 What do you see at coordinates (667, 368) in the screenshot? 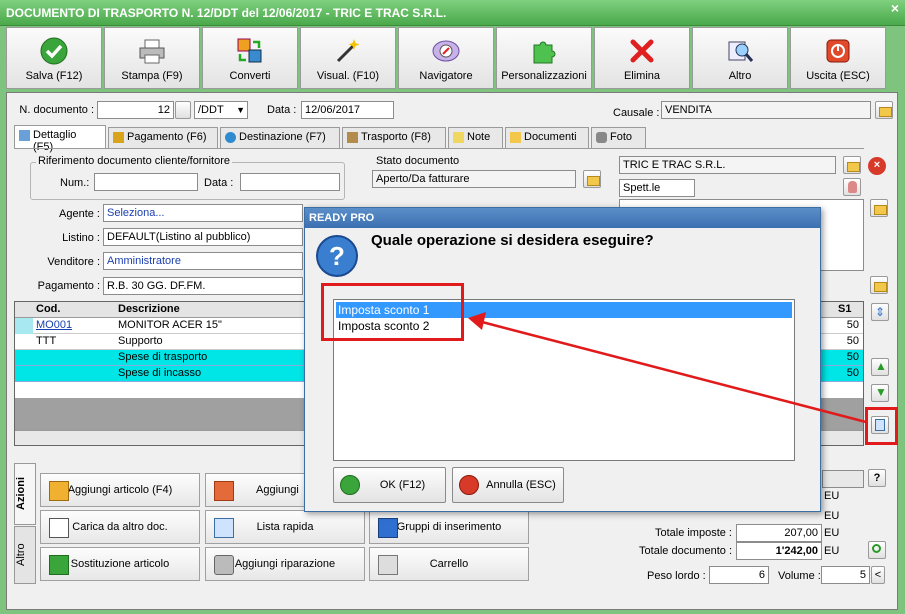
I see `annotation-arrow` at bounding box center [667, 368].